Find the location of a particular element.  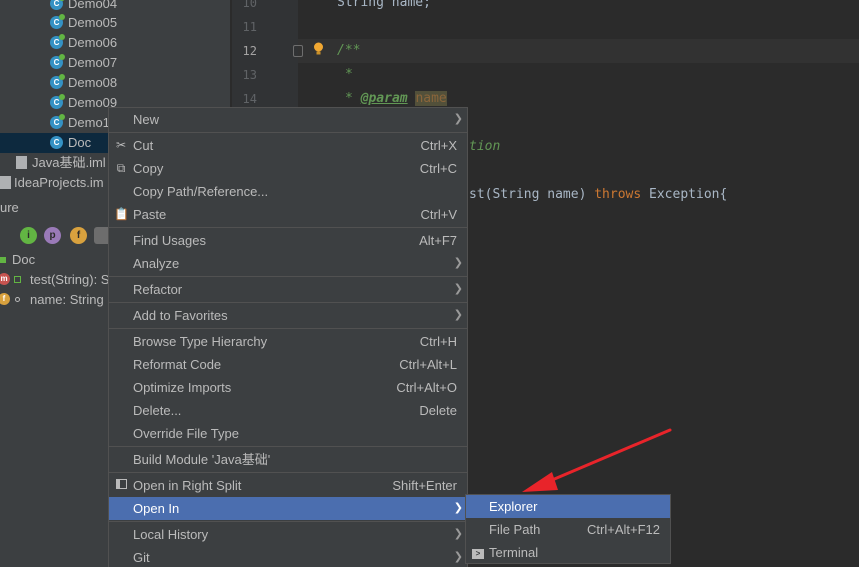

show-properties-icon: p is located at coordinates (52, 235).